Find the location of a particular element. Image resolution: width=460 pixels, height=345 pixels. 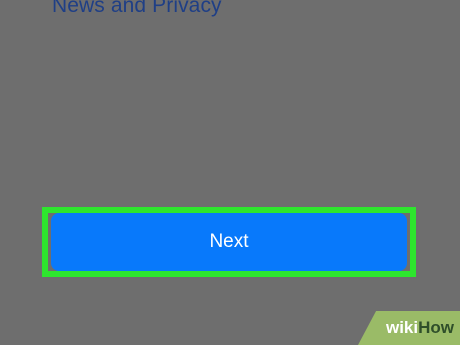

wikihow-watermark: wikiHow is located at coordinates (405, 328).